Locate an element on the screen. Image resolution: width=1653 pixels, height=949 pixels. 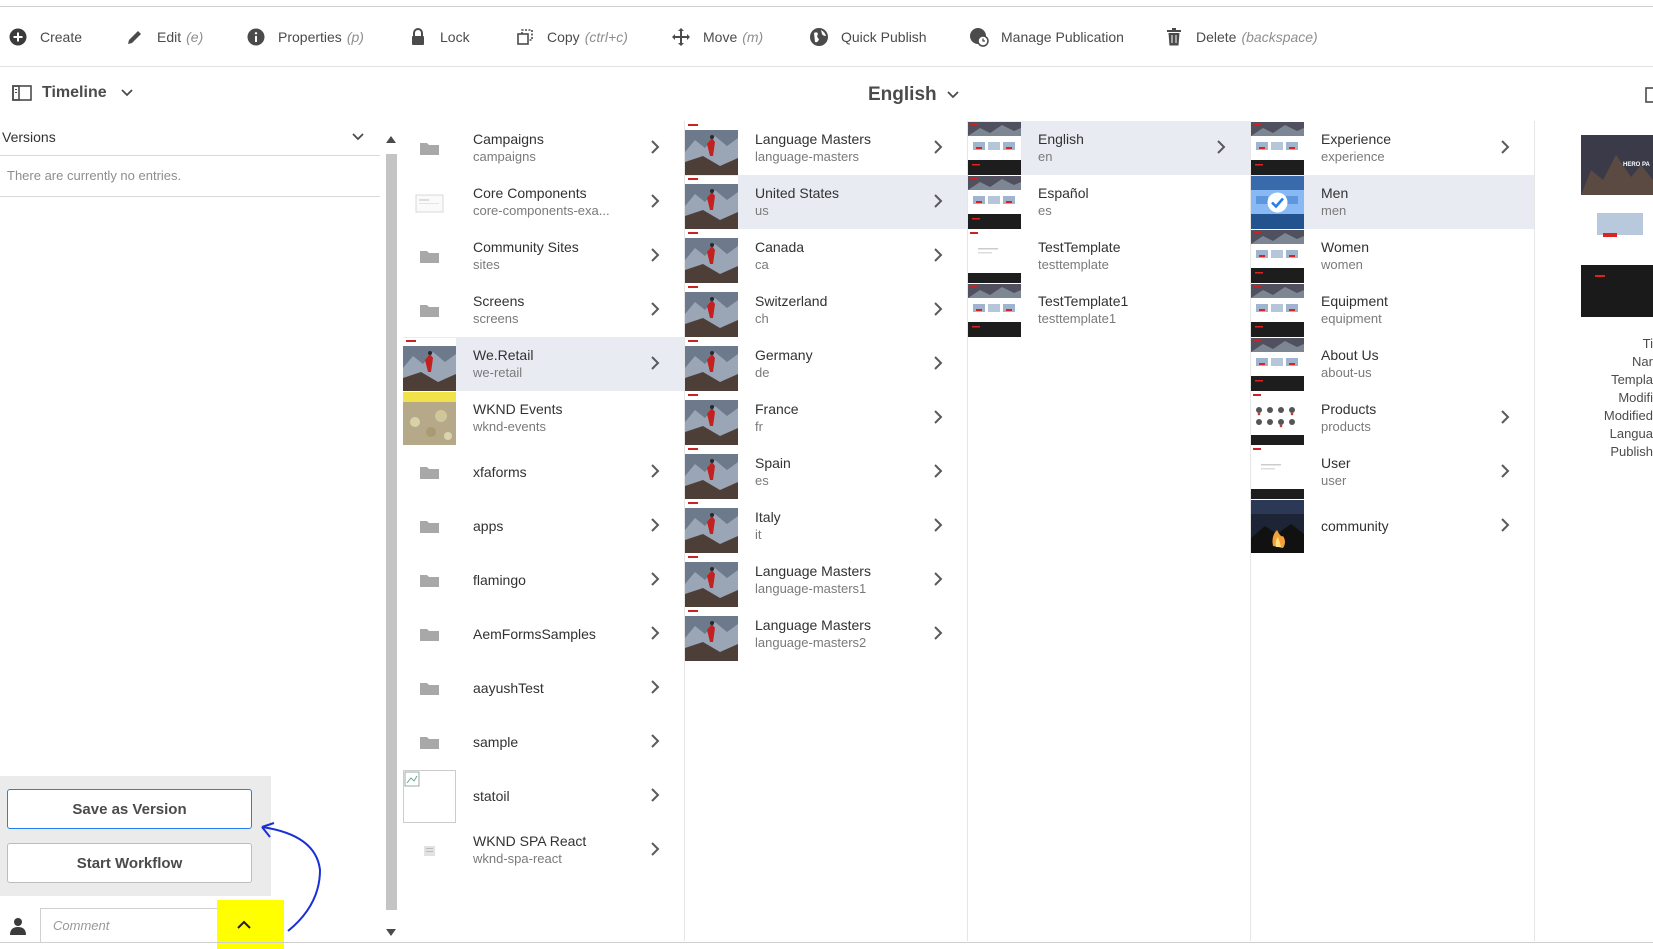
column-item: AemFormsSamples is located at coordinates (543, 634).